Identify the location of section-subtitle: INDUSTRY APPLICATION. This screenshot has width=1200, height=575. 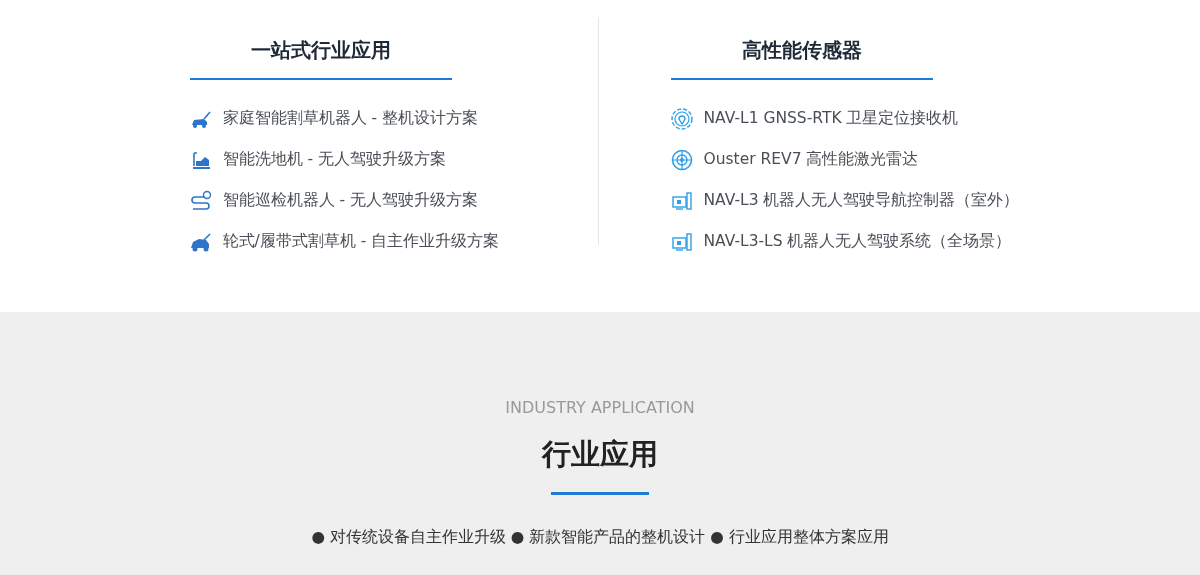
(600, 408).